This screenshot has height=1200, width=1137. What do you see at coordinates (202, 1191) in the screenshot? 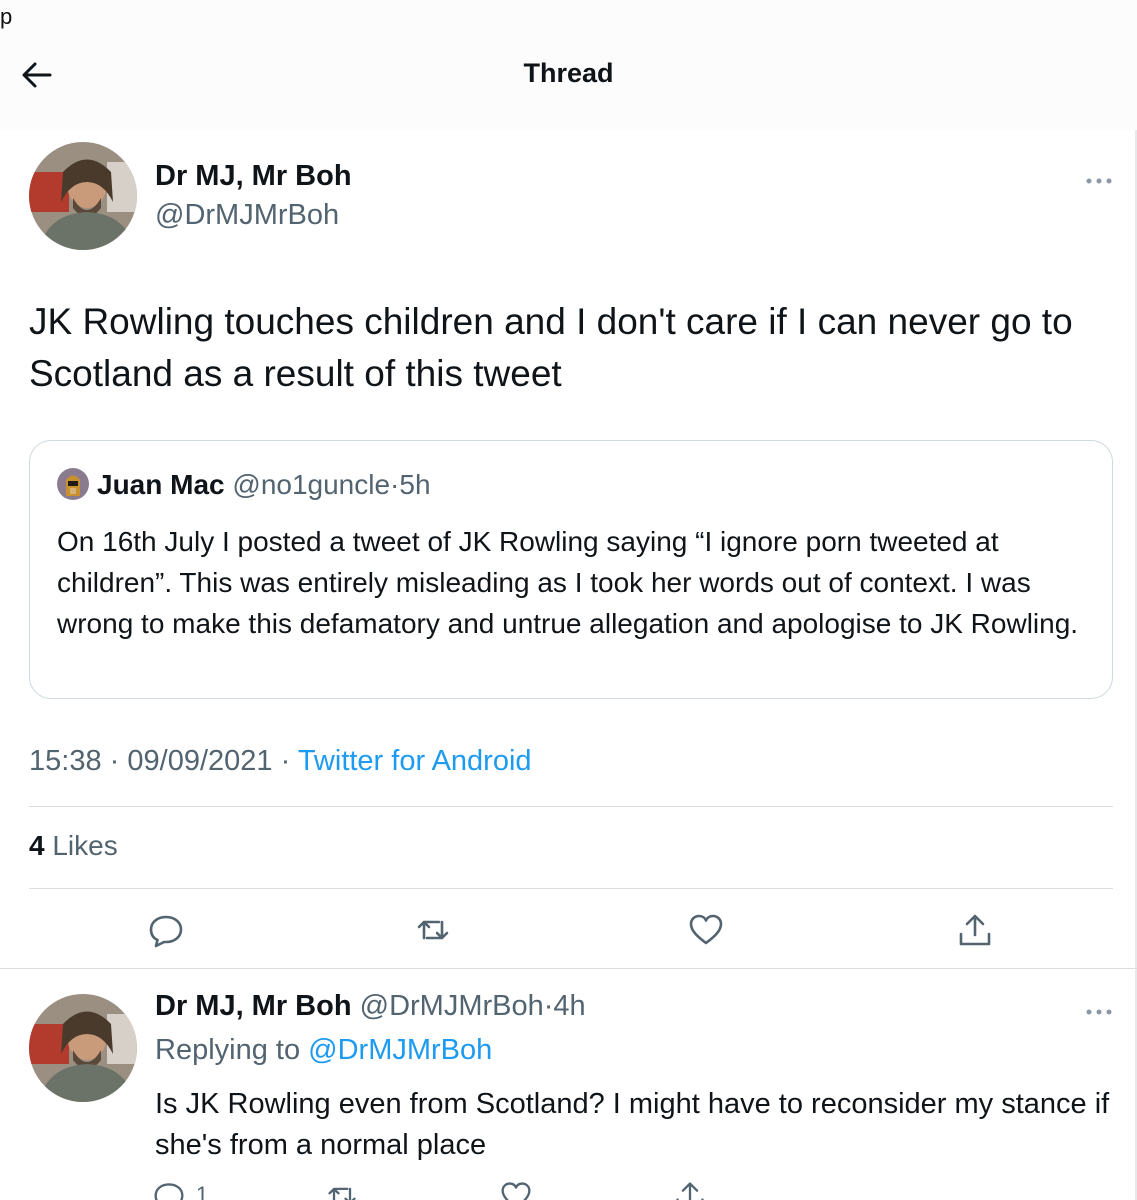
I see `reply-count: 1` at bounding box center [202, 1191].